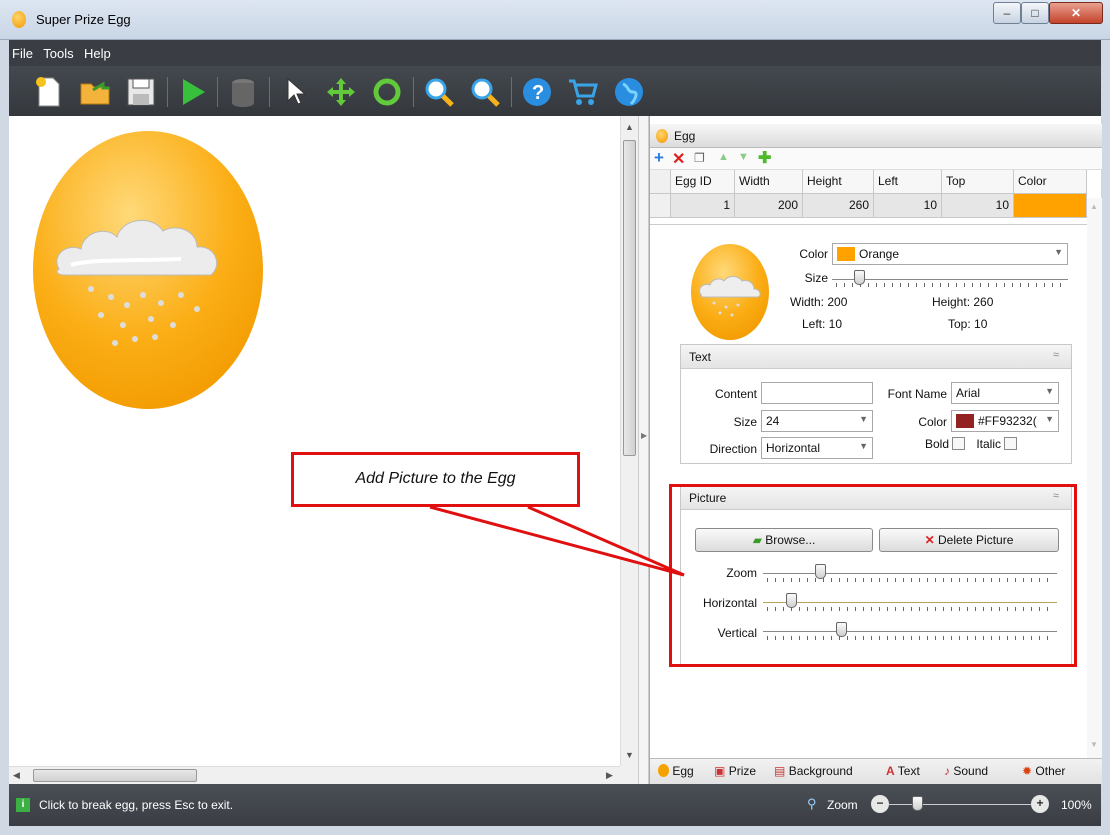 The image size is (1110, 835). Describe the element at coordinates (769, 206) in the screenshot. I see `cell-width: 200` at that location.